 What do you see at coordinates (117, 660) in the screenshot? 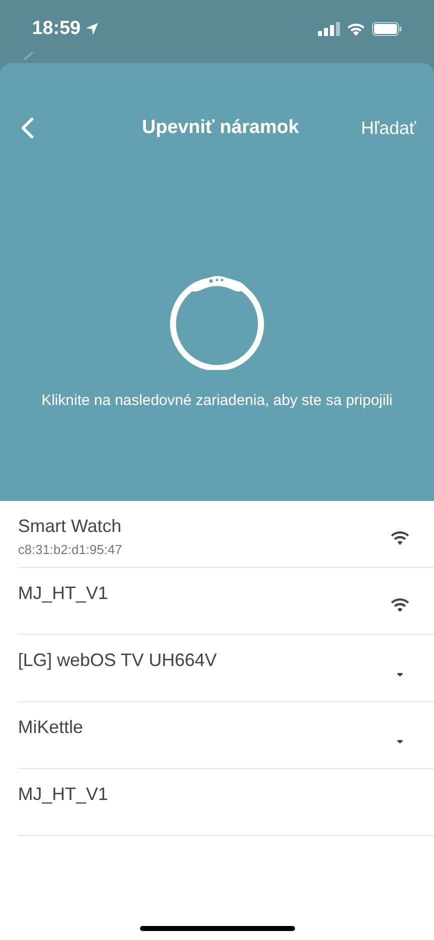
I see `device-name: [LG] webOS TV UH664V` at bounding box center [117, 660].